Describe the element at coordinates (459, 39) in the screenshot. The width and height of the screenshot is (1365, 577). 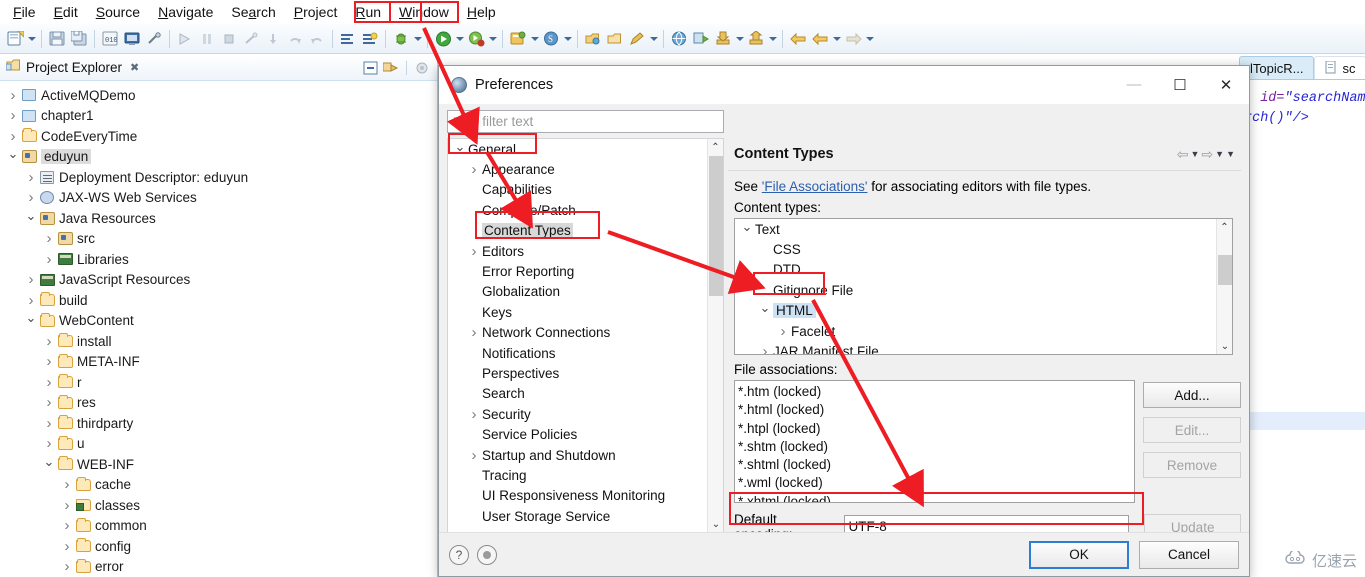
I see `run-dropdown-arrow` at that location.